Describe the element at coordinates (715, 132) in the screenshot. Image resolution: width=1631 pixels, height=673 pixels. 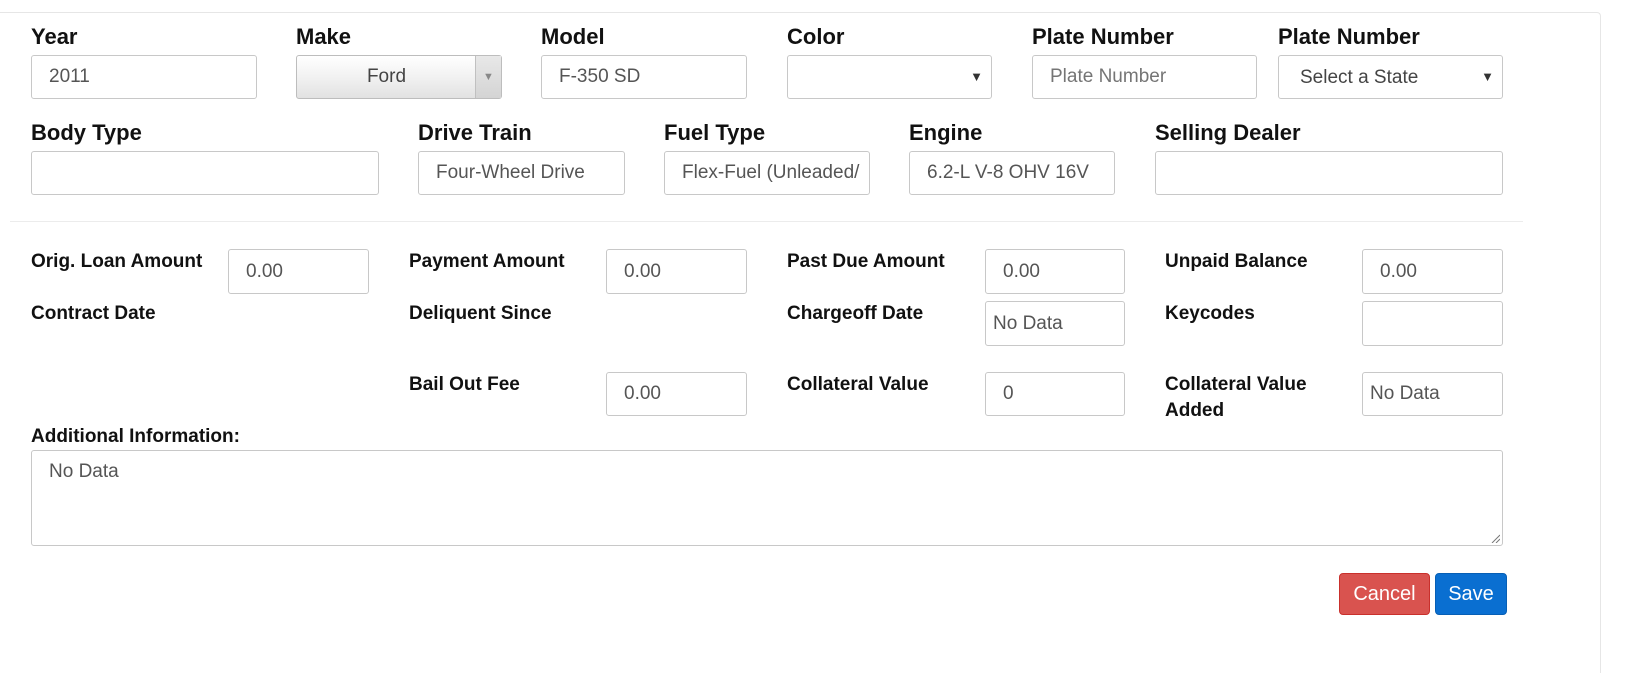
I see `fuel-type-label: Fuel Type` at that location.